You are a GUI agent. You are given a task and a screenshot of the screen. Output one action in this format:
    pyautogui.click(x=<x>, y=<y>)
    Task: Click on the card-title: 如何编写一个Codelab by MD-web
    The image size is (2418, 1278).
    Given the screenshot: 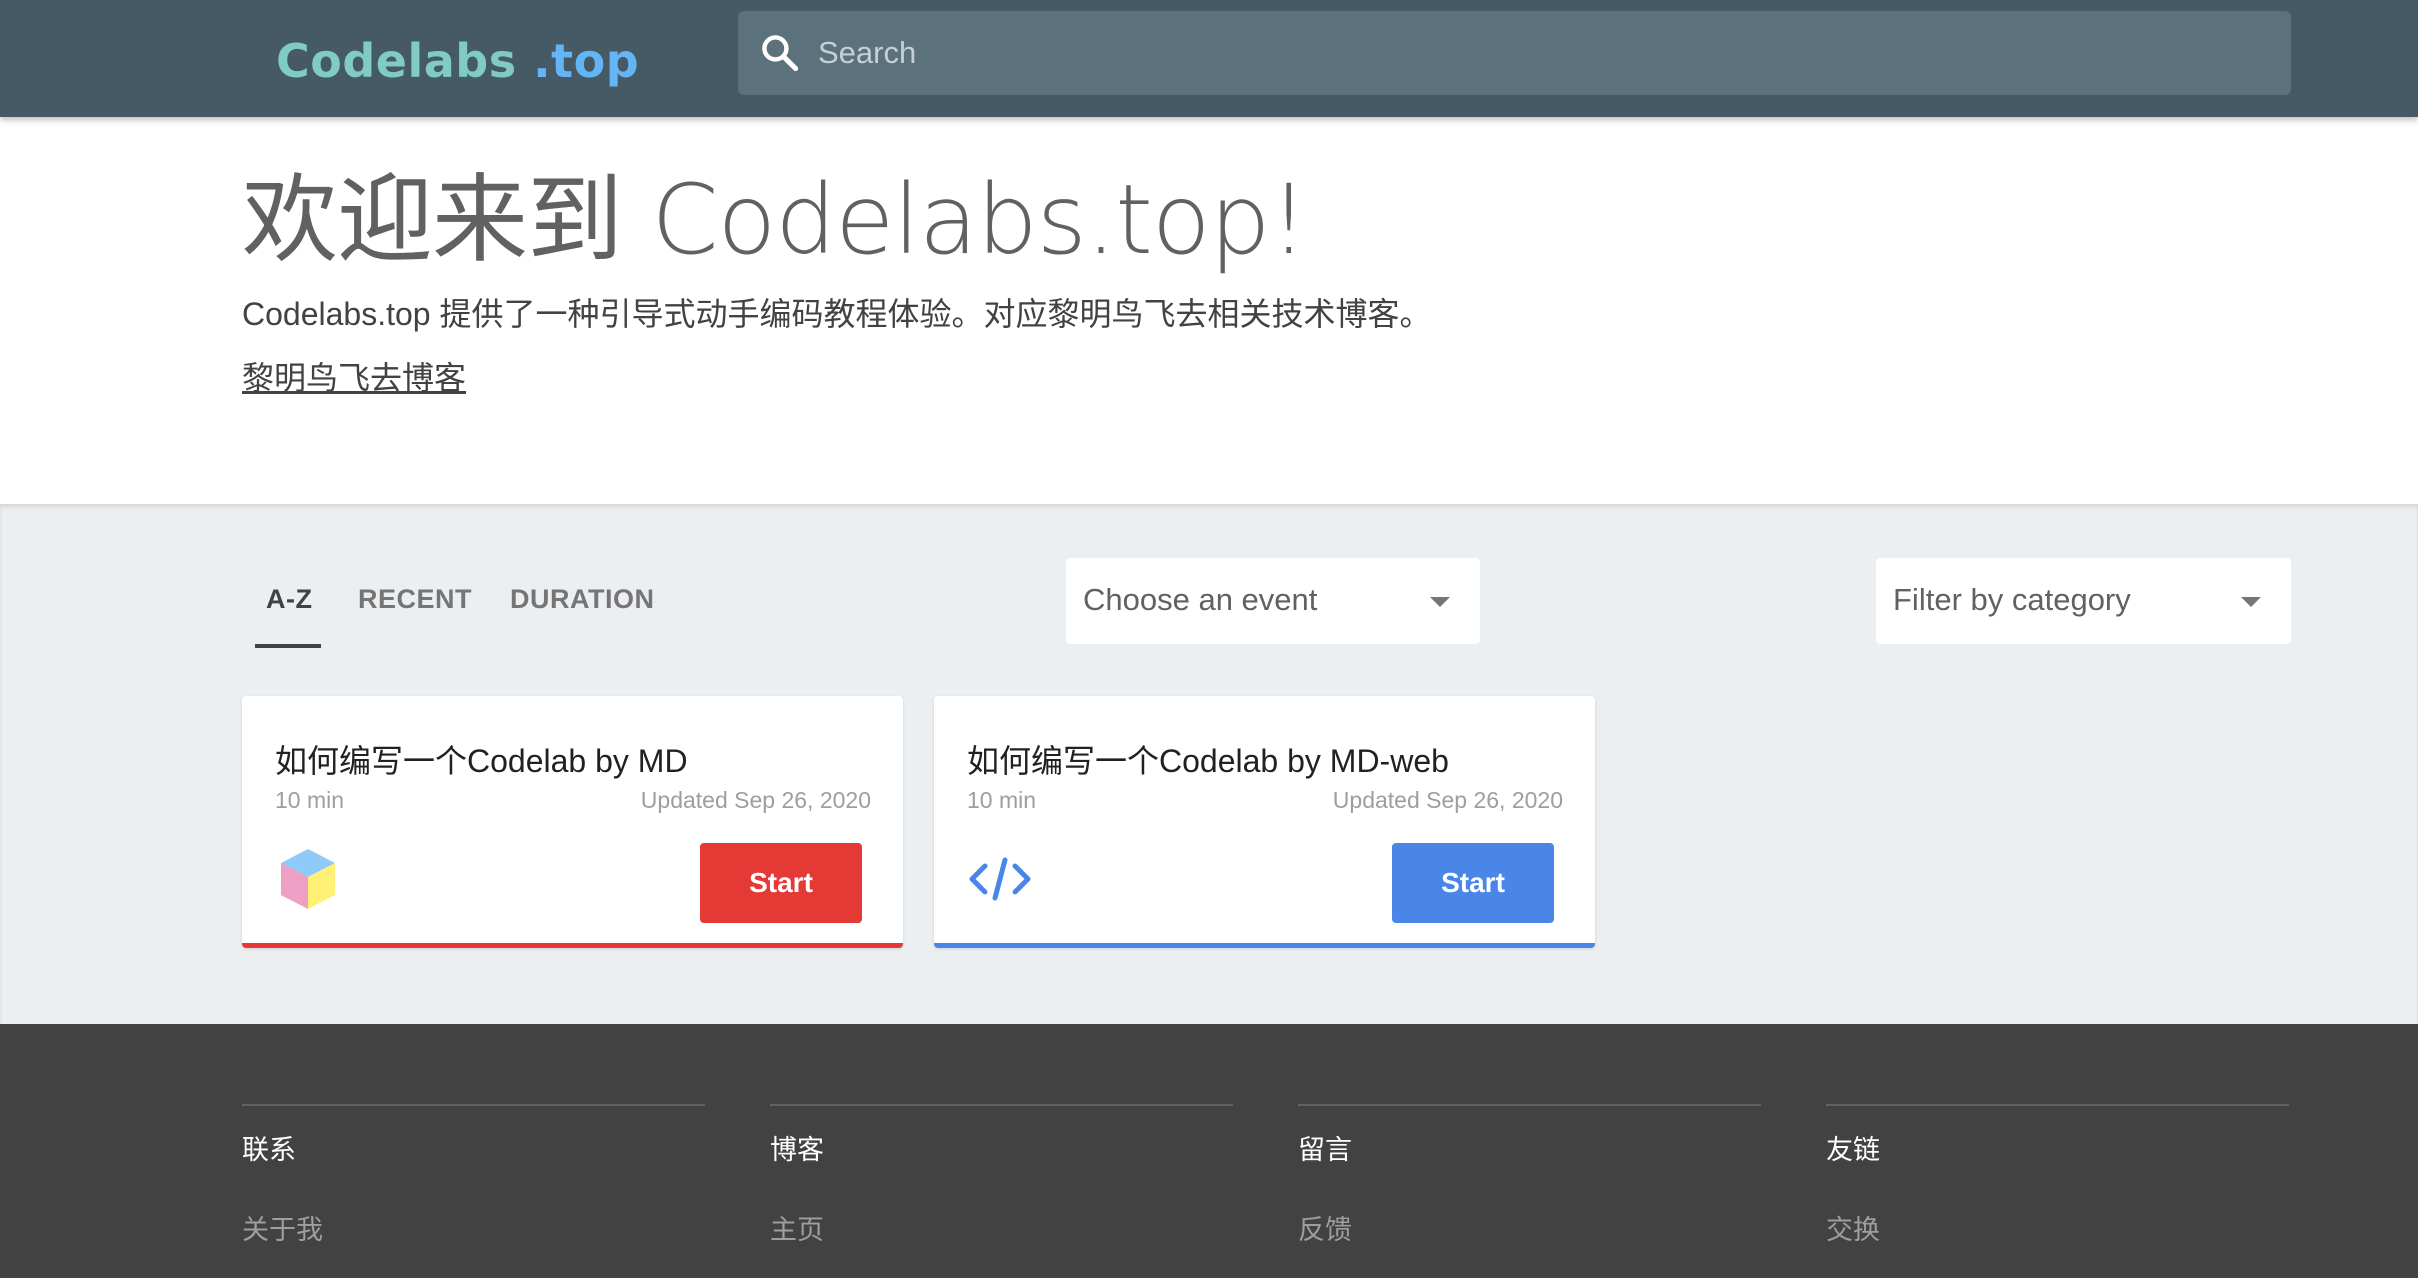 What is the action you would take?
    pyautogui.click(x=1208, y=761)
    